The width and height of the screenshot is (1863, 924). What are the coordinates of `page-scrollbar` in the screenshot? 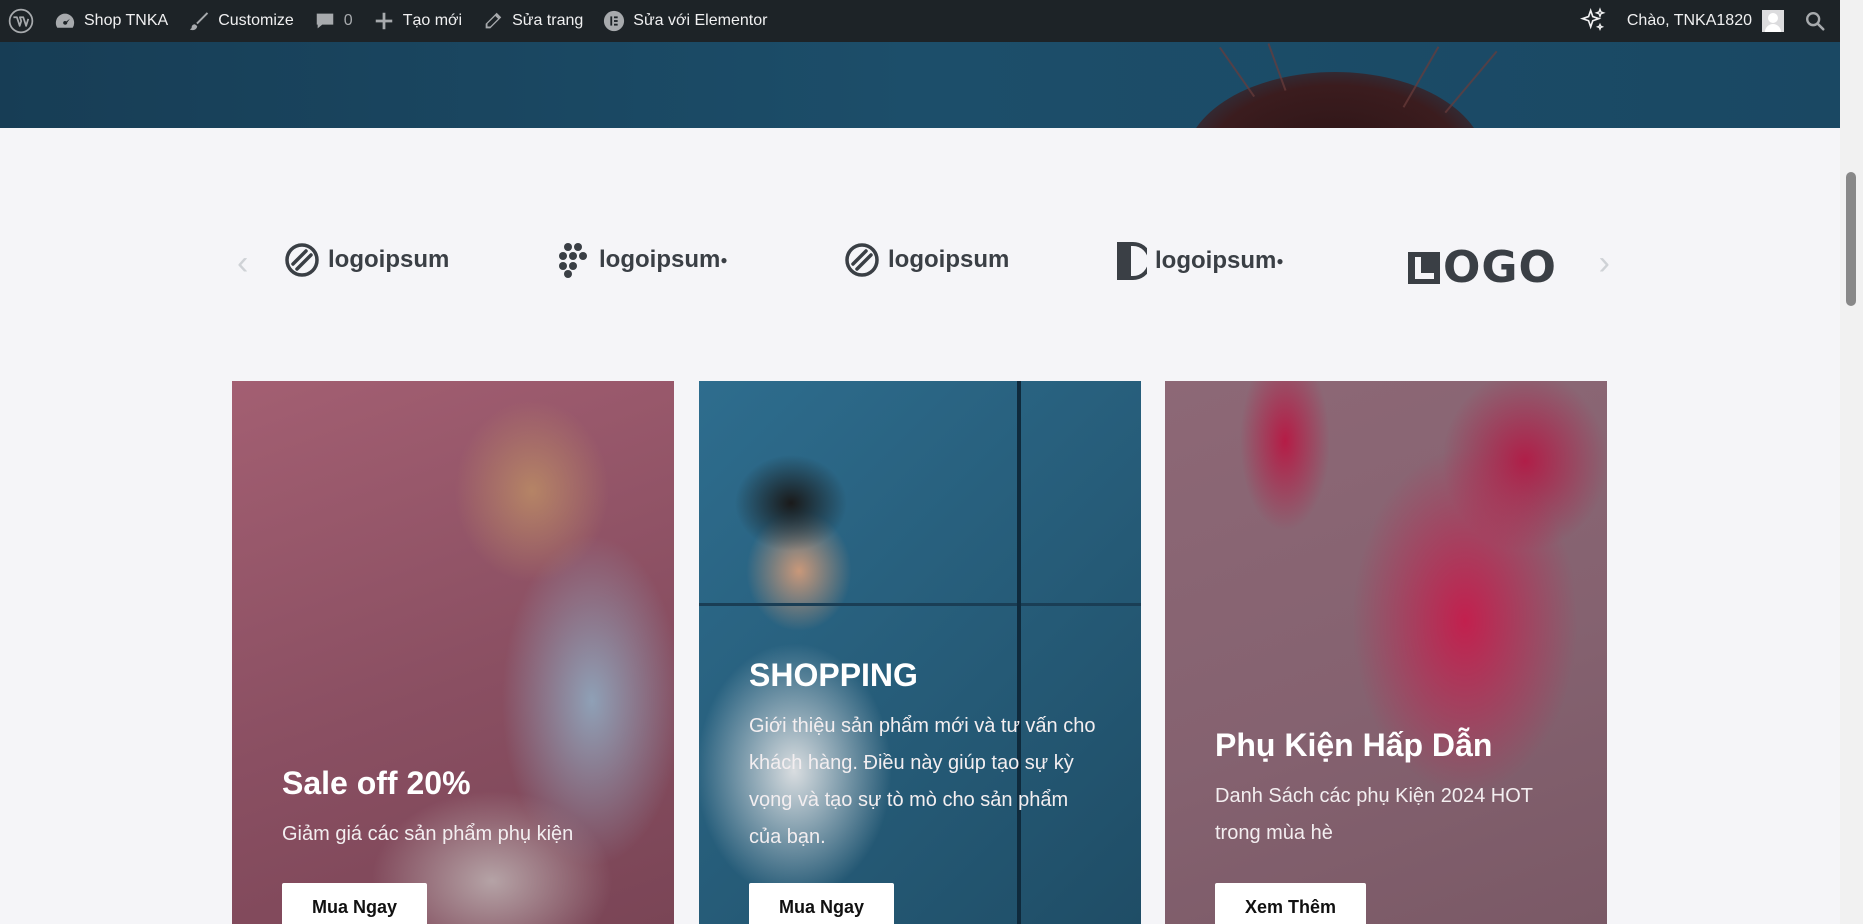 It's located at (1851, 462).